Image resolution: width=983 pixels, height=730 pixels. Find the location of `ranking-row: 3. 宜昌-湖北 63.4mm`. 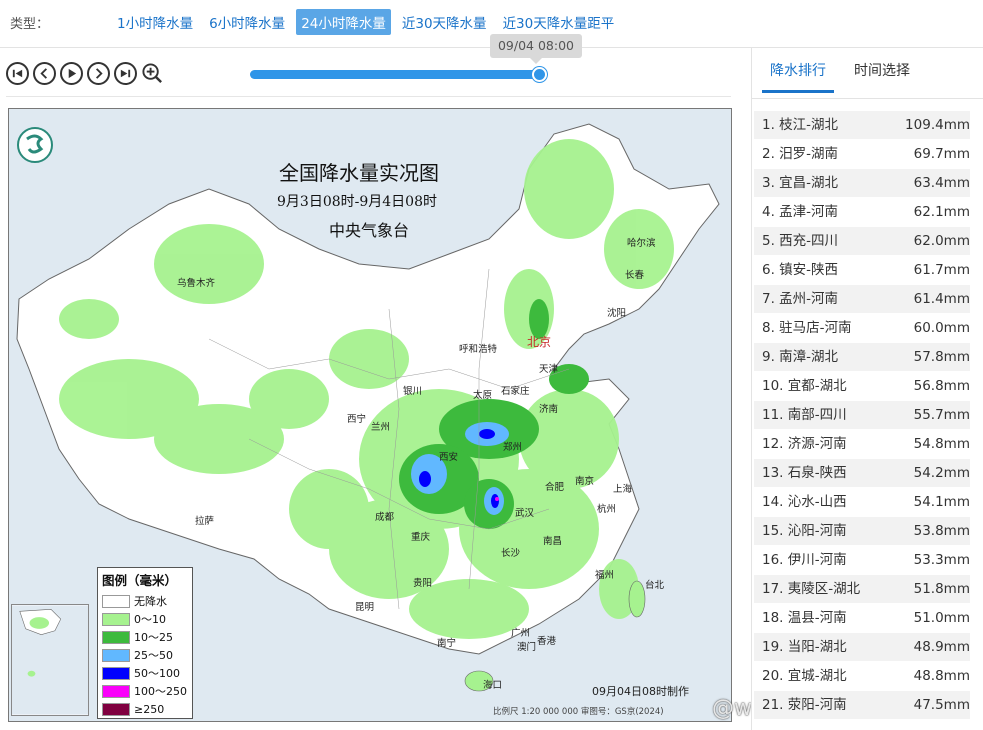

ranking-row: 3. 宜昌-湖北 63.4mm is located at coordinates (862, 183).